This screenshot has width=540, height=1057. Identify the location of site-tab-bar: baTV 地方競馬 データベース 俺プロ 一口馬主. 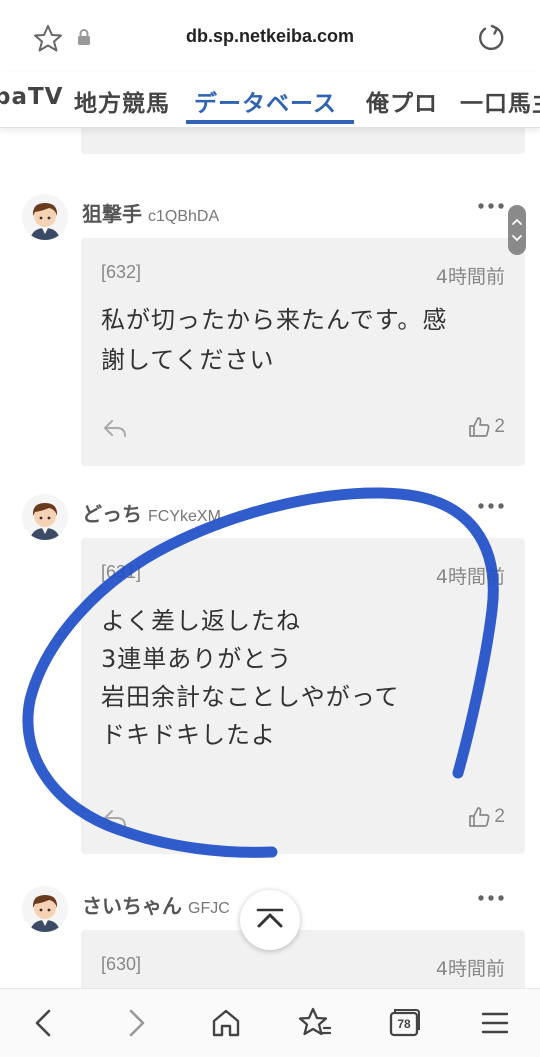
(270, 100).